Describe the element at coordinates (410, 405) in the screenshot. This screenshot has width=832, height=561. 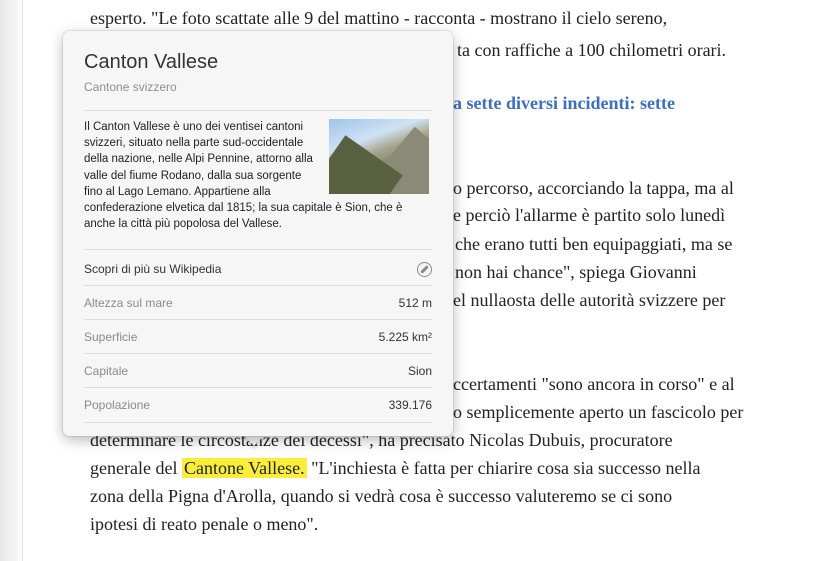
I see `fact-value: 339.176` at that location.